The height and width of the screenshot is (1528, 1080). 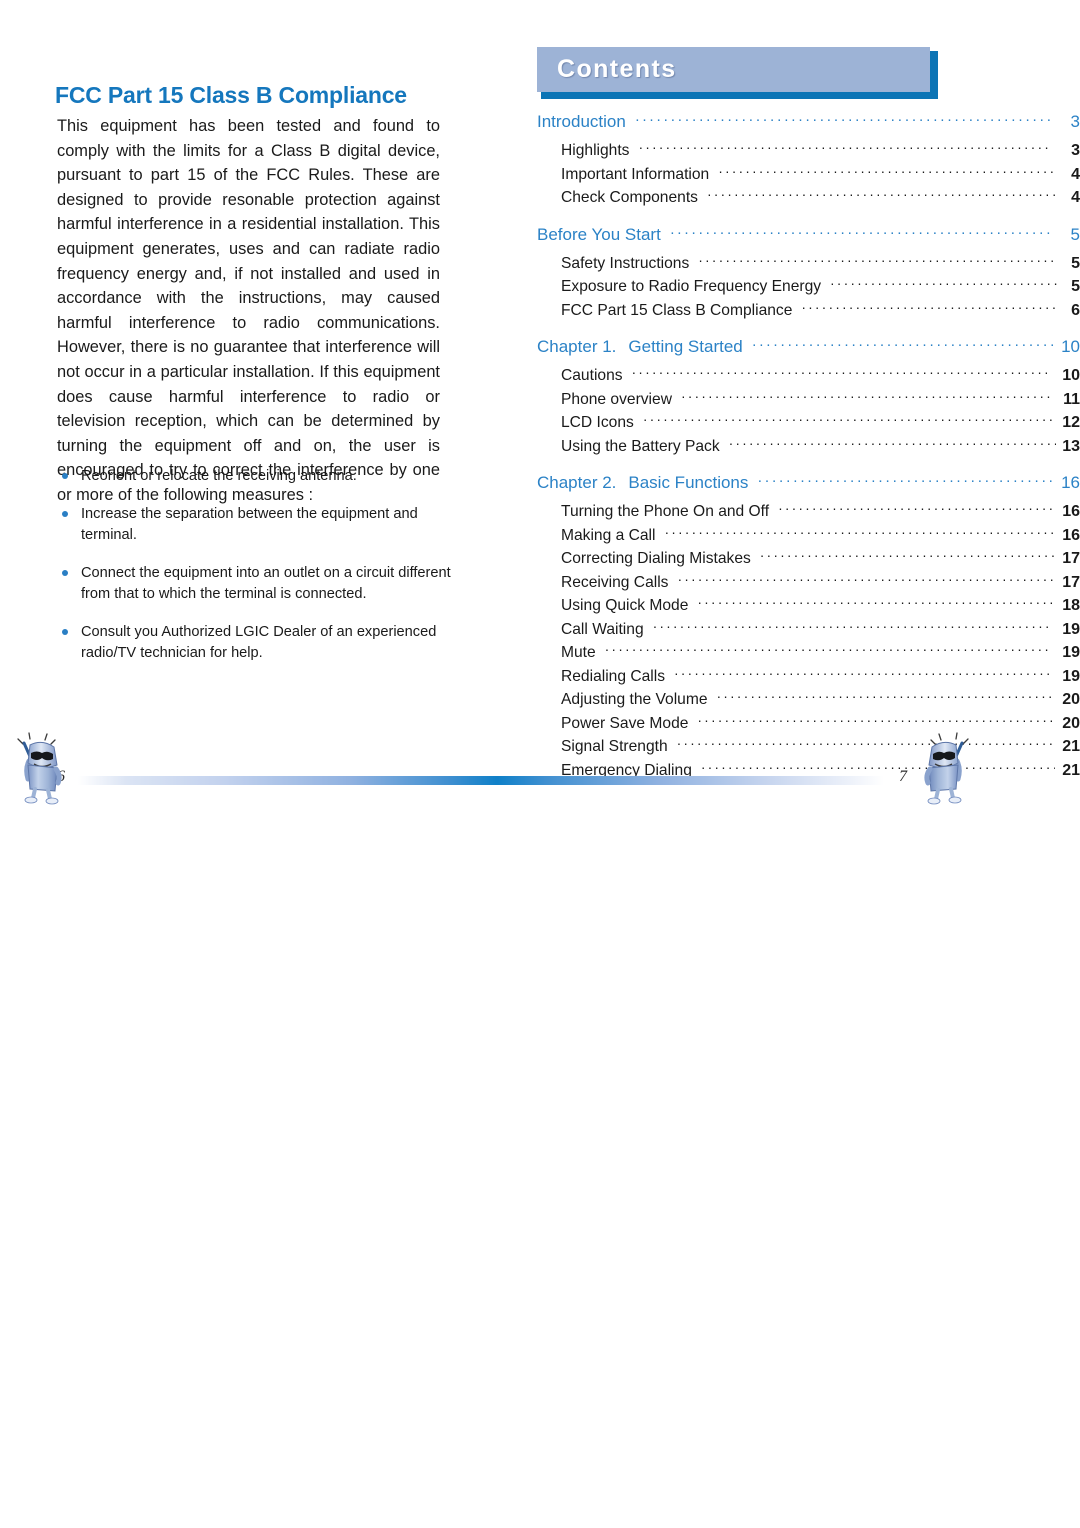 I want to click on toc-entry-label: Highlights, so click(x=595, y=150).